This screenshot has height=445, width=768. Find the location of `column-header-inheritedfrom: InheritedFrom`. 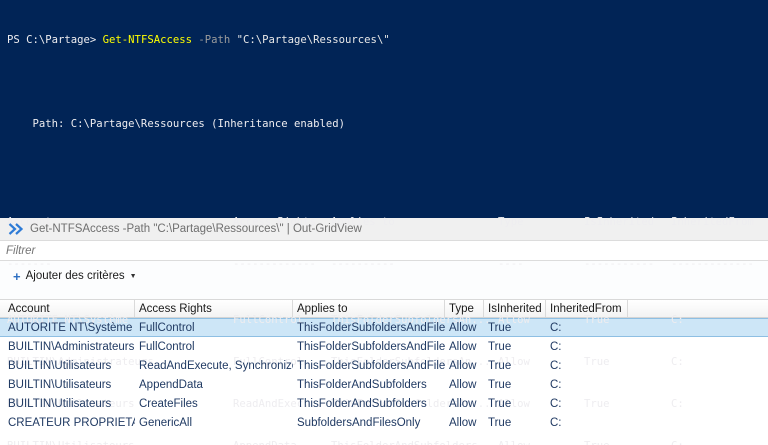

column-header-inheritedfrom: InheritedFrom is located at coordinates (587, 308).